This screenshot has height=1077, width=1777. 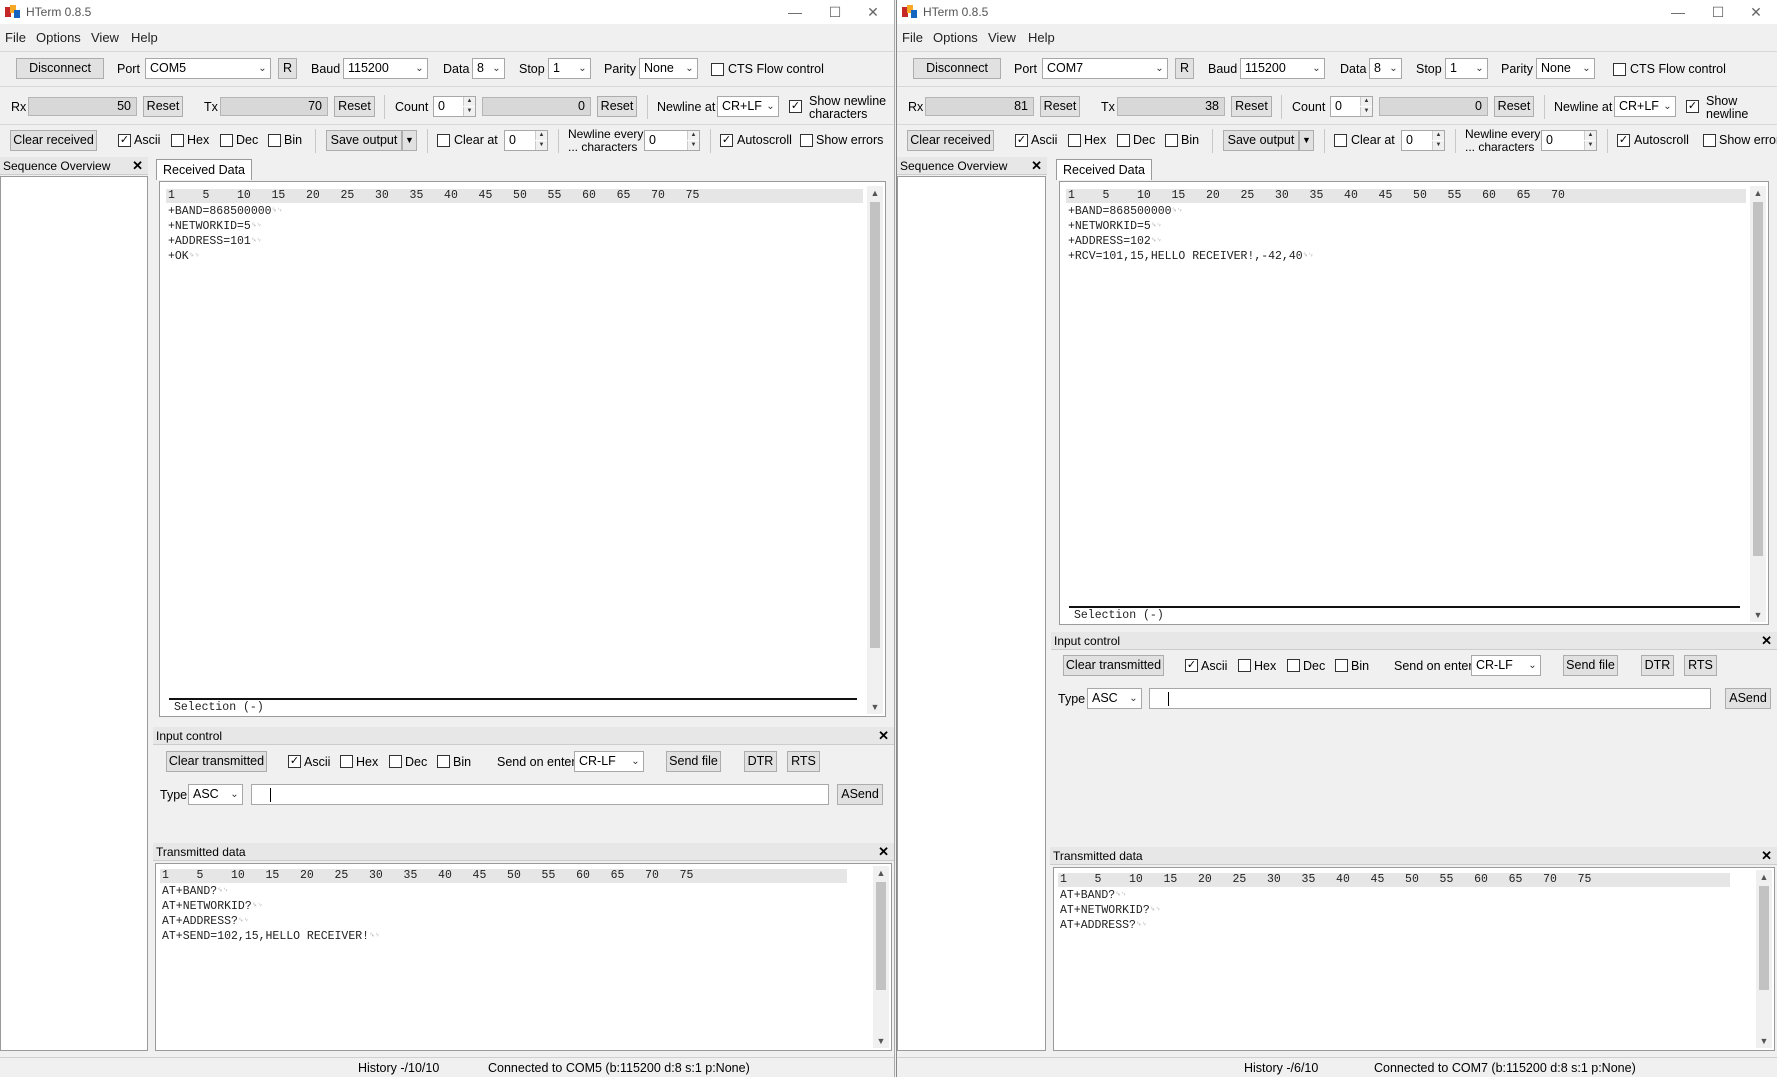 What do you see at coordinates (1590, 665) in the screenshot?
I see `send-file-button: Send file` at bounding box center [1590, 665].